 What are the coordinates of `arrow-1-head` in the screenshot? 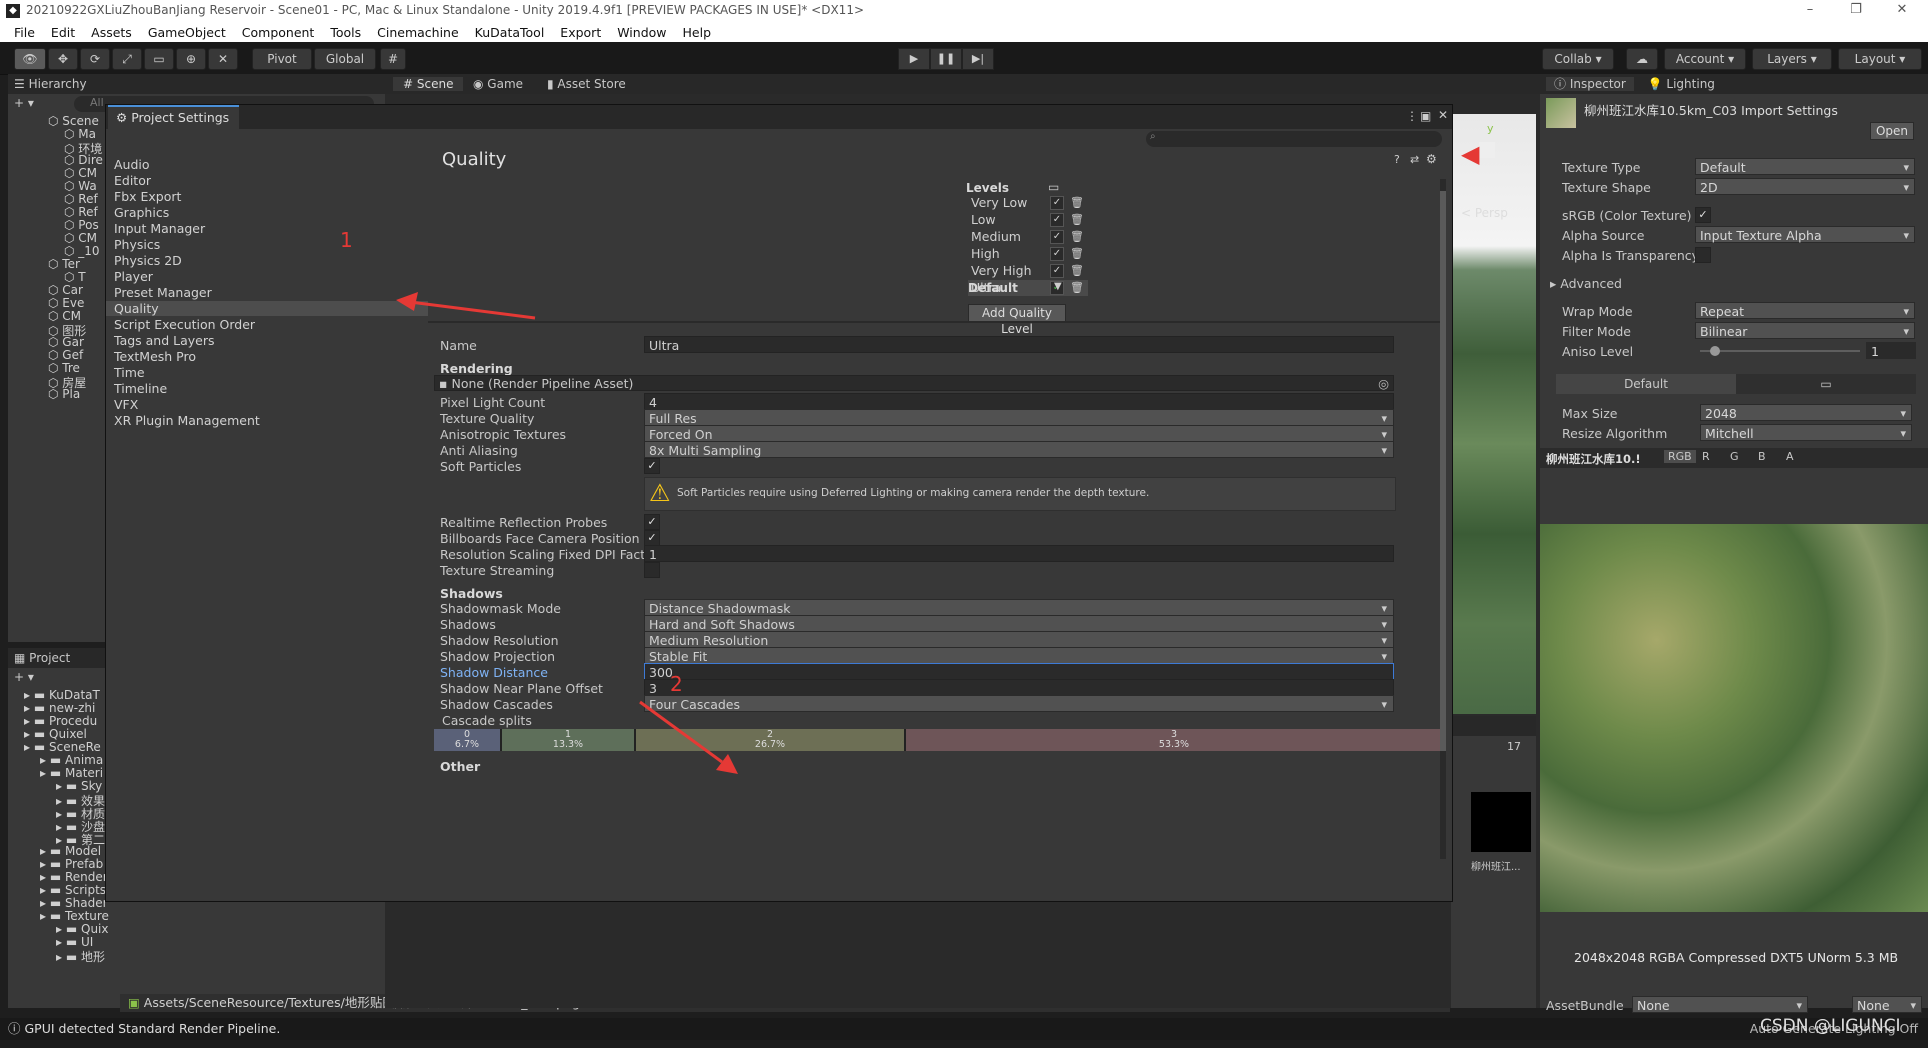 It's located at (407, 301).